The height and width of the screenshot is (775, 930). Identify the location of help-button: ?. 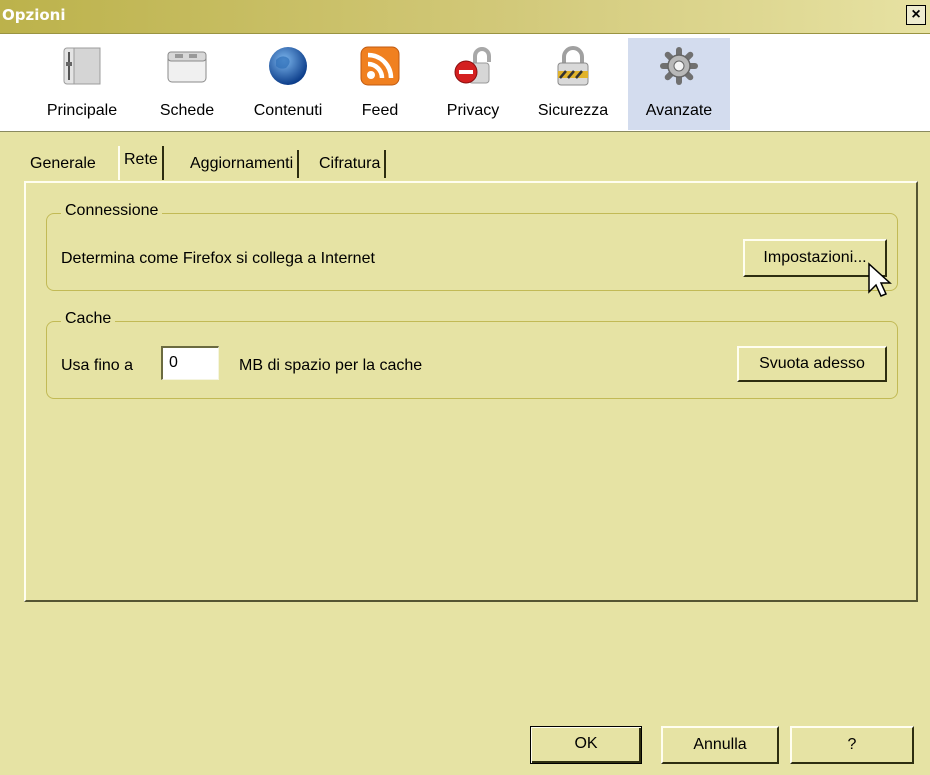
(852, 745).